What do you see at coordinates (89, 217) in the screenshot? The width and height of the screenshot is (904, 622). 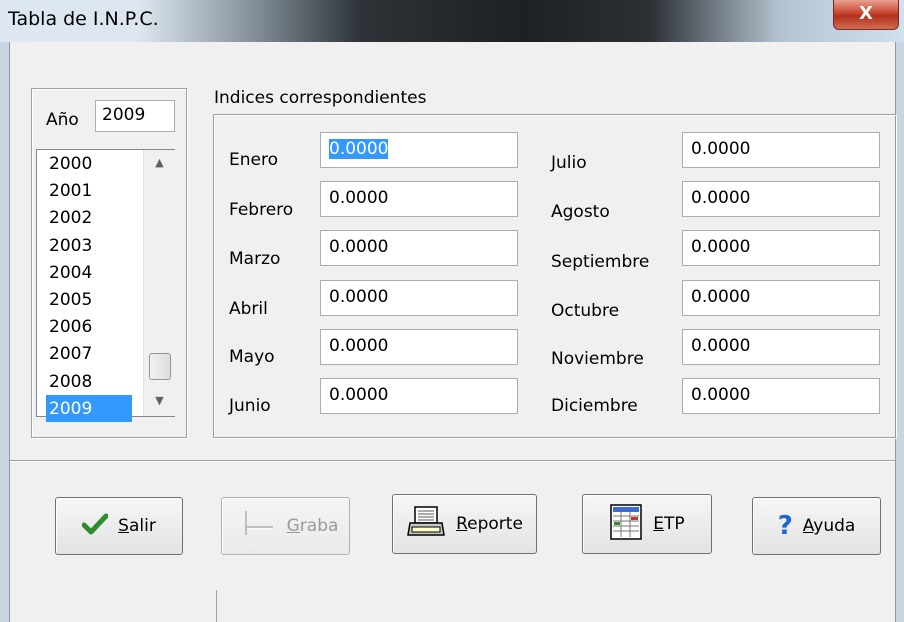 I see `list-item: 2002` at bounding box center [89, 217].